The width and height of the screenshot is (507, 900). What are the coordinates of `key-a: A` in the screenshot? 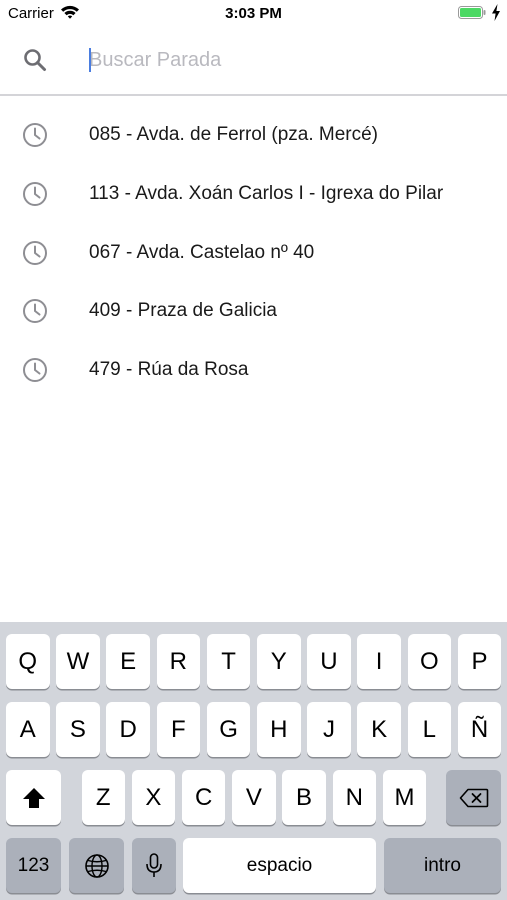 It's located at (28, 729).